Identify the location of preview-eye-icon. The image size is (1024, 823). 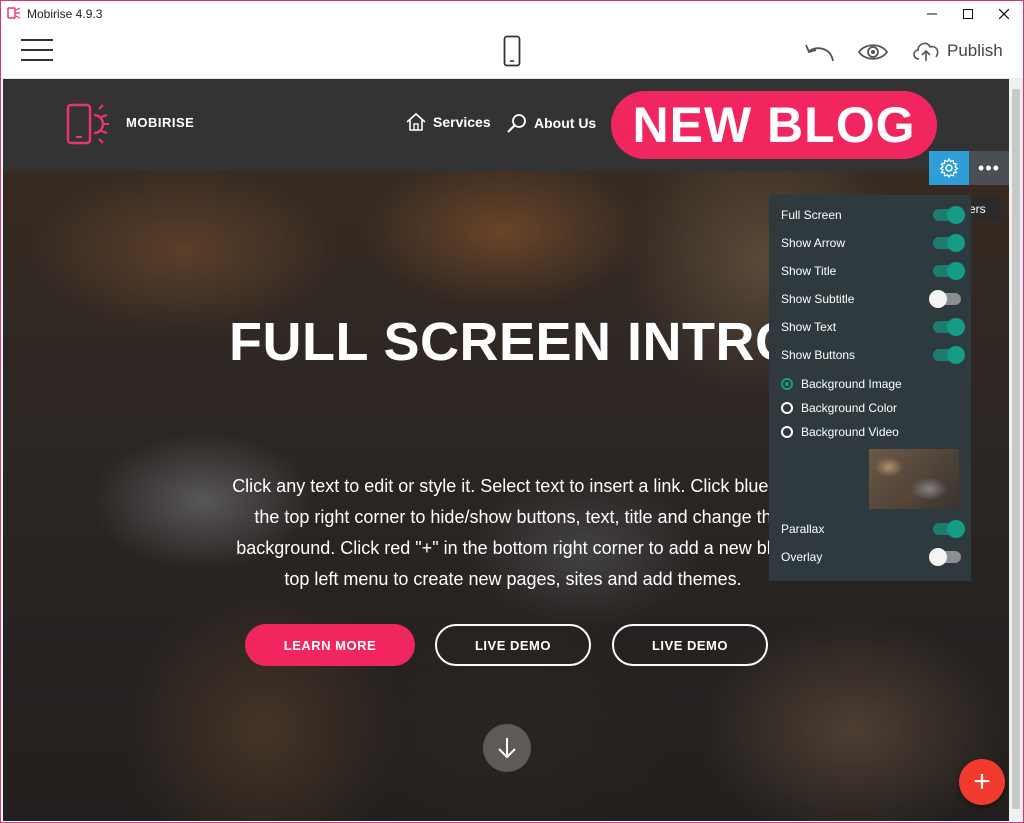
(873, 52).